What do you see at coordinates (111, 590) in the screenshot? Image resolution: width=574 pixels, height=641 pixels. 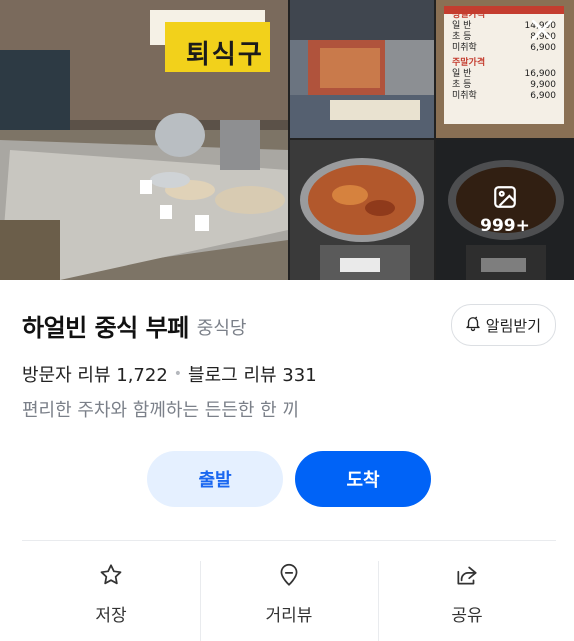 I see `tab-save: 저장` at bounding box center [111, 590].